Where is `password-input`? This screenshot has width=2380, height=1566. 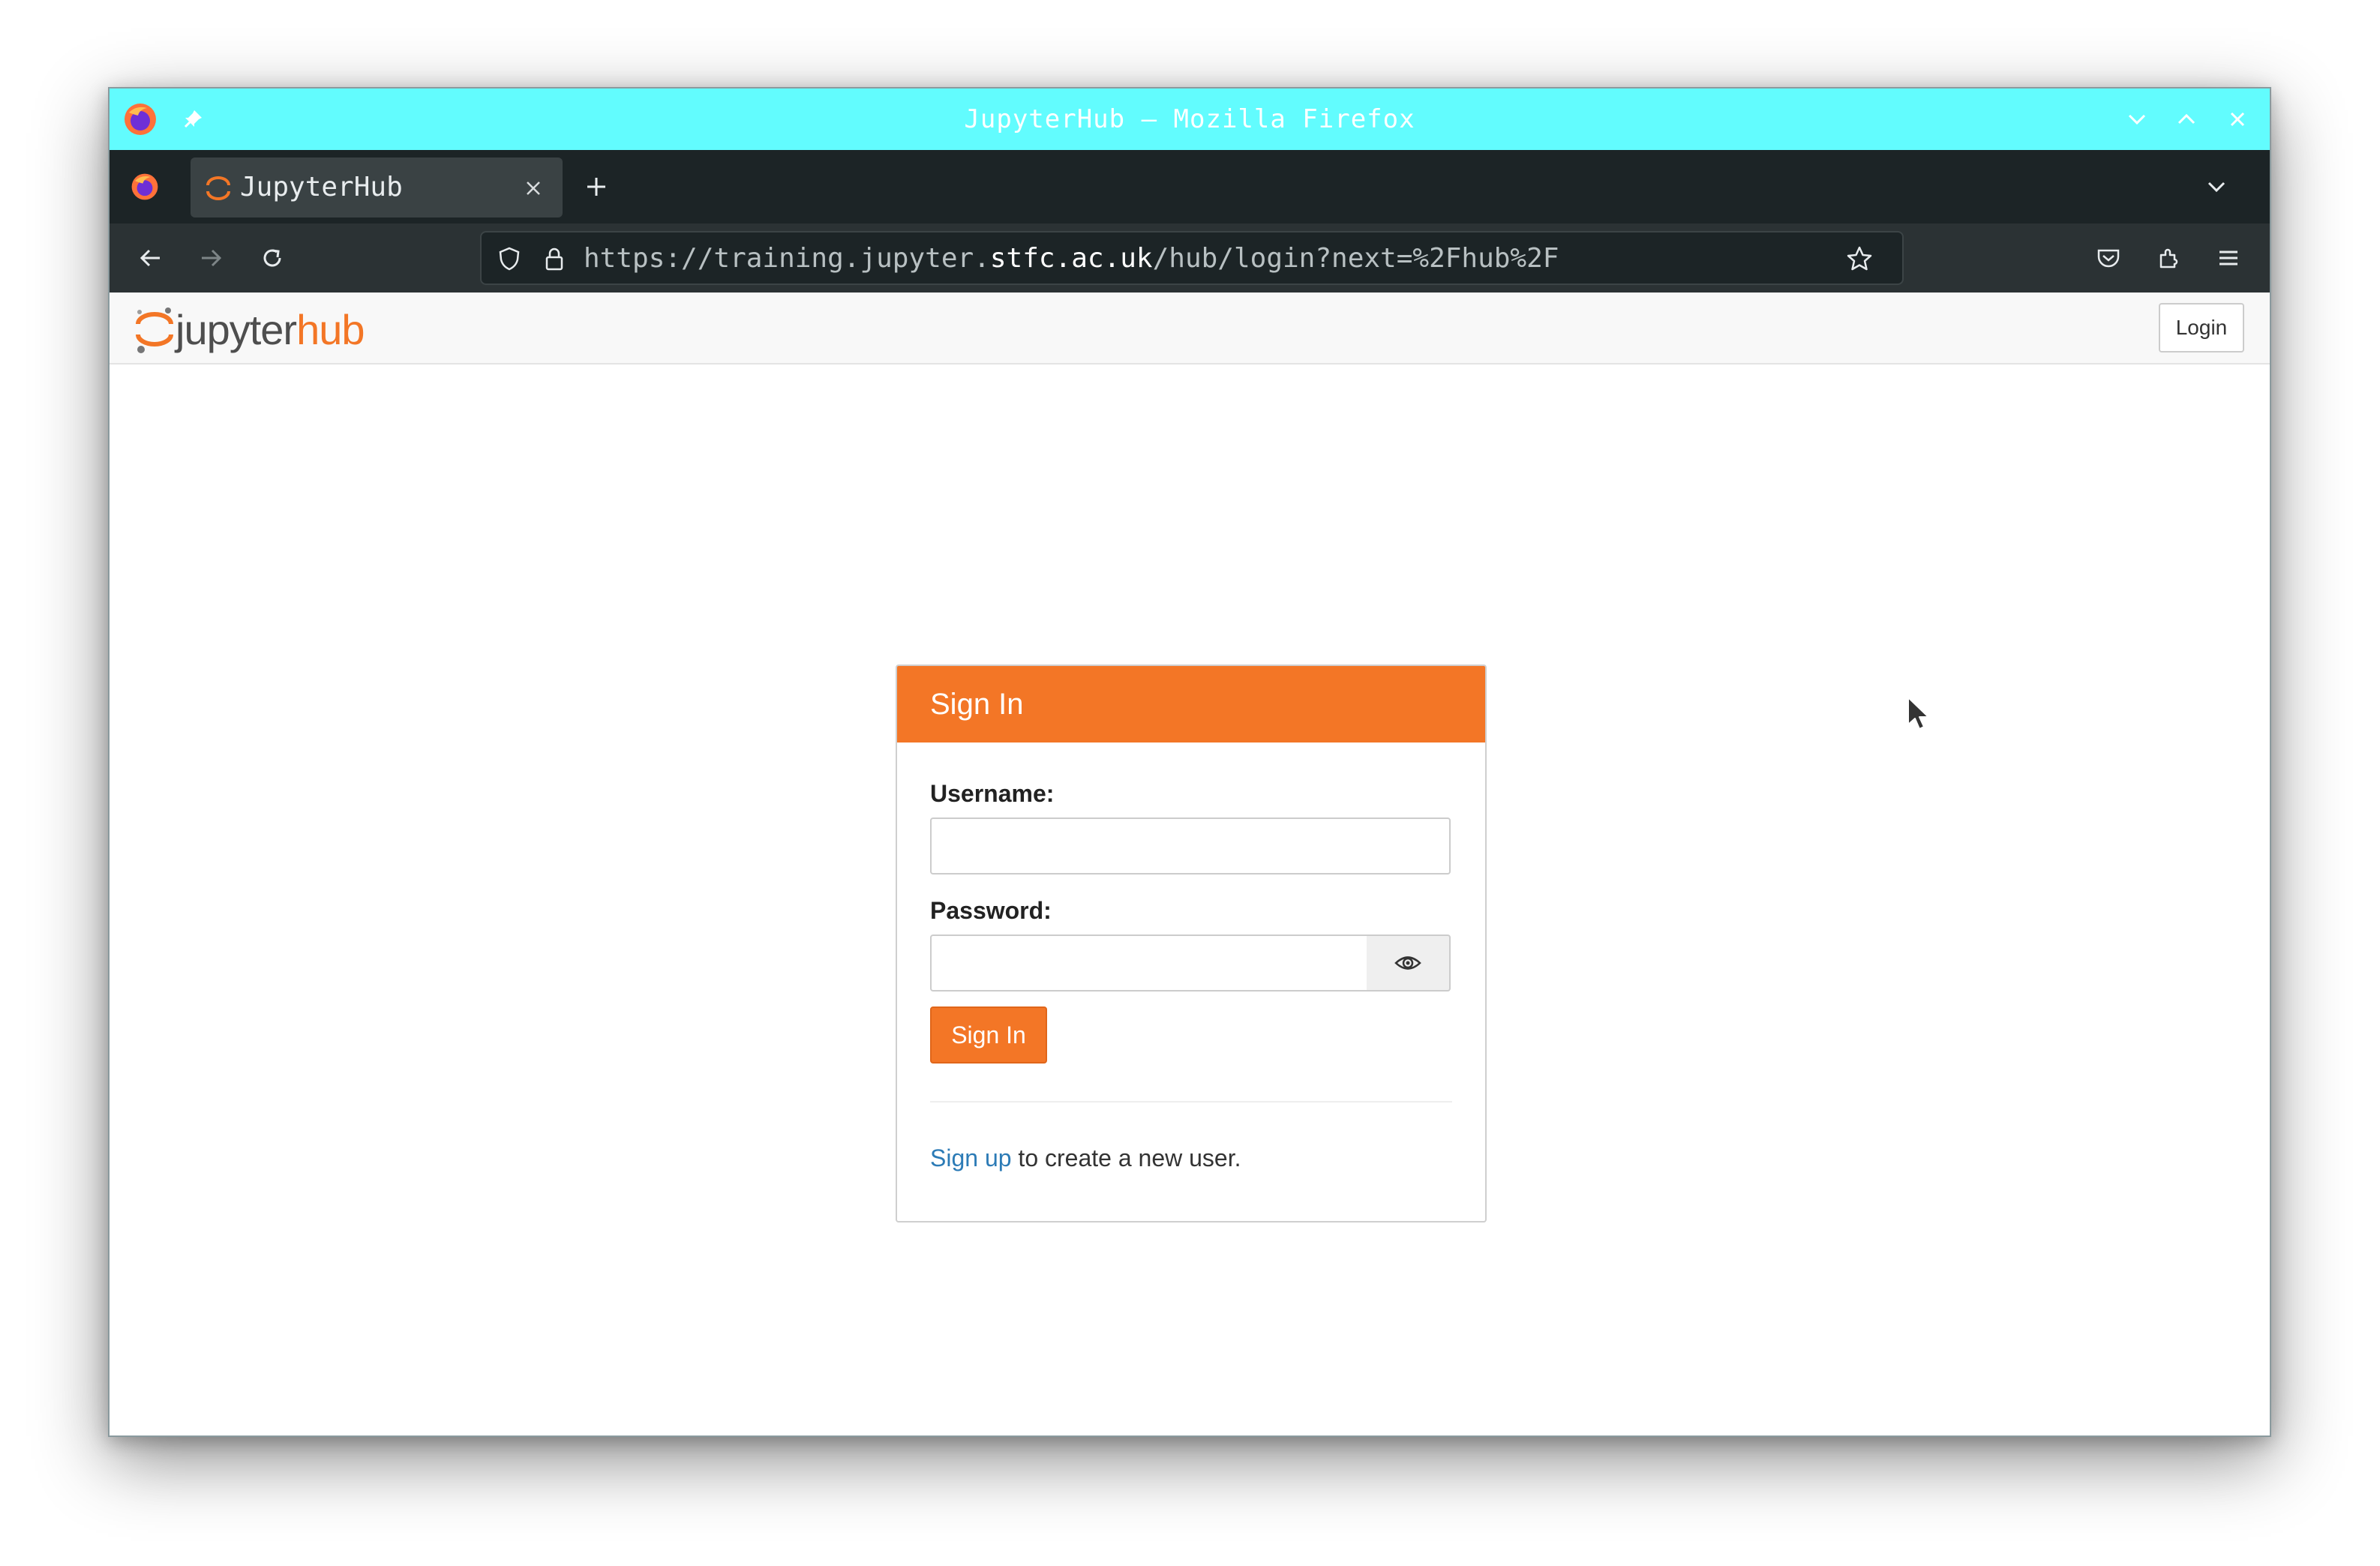
password-input is located at coordinates (1149, 963).